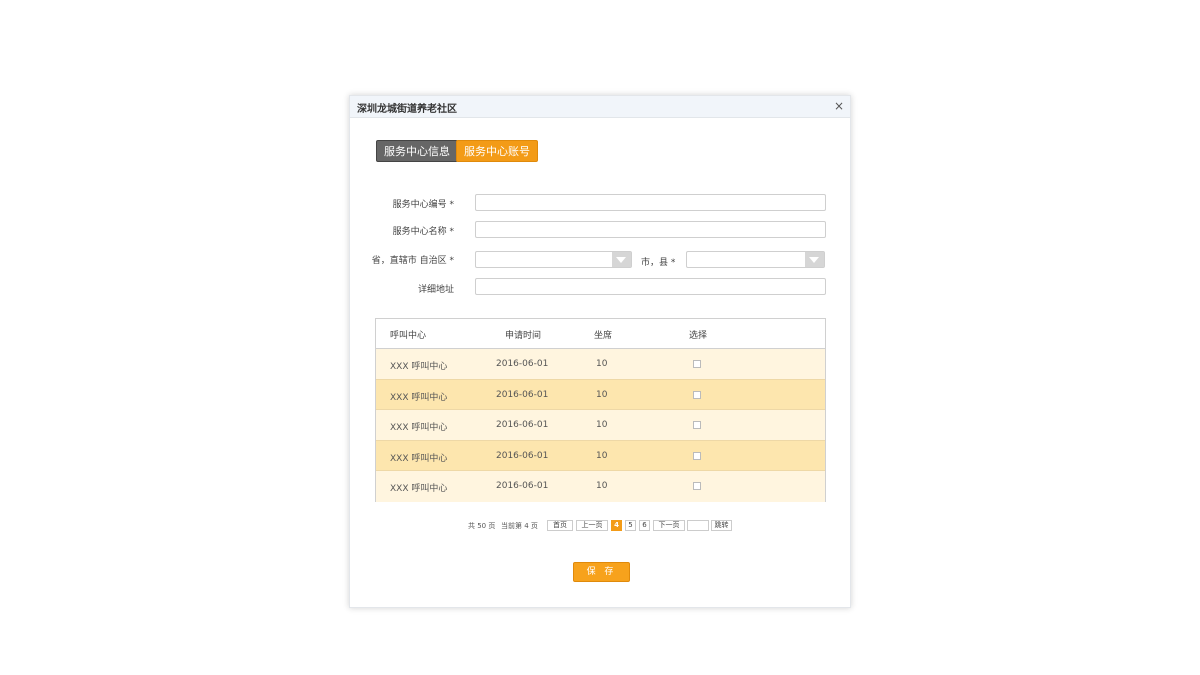  What do you see at coordinates (650, 286) in the screenshot?
I see `address-input` at bounding box center [650, 286].